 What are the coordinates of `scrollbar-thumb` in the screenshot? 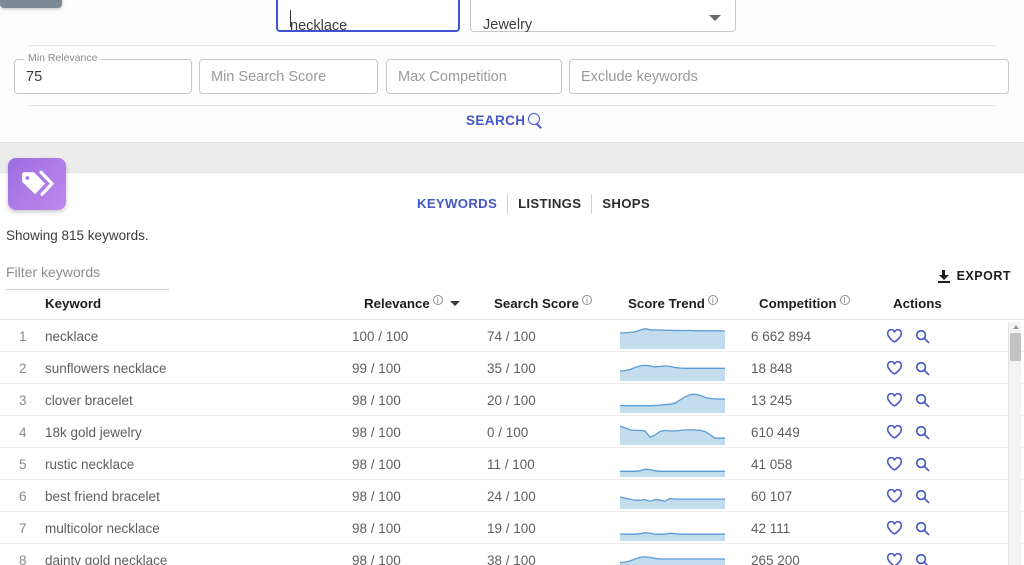 It's located at (1015, 347).